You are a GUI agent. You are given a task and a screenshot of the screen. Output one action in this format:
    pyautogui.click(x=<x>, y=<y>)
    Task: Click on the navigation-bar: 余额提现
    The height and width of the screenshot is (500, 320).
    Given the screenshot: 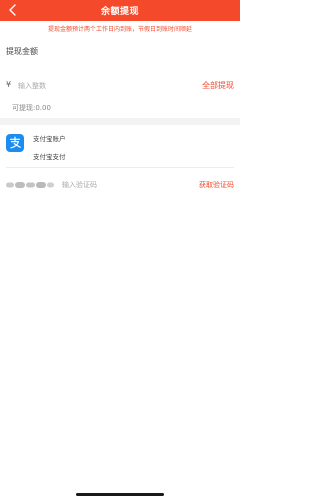 What is the action you would take?
    pyautogui.click(x=120, y=10)
    